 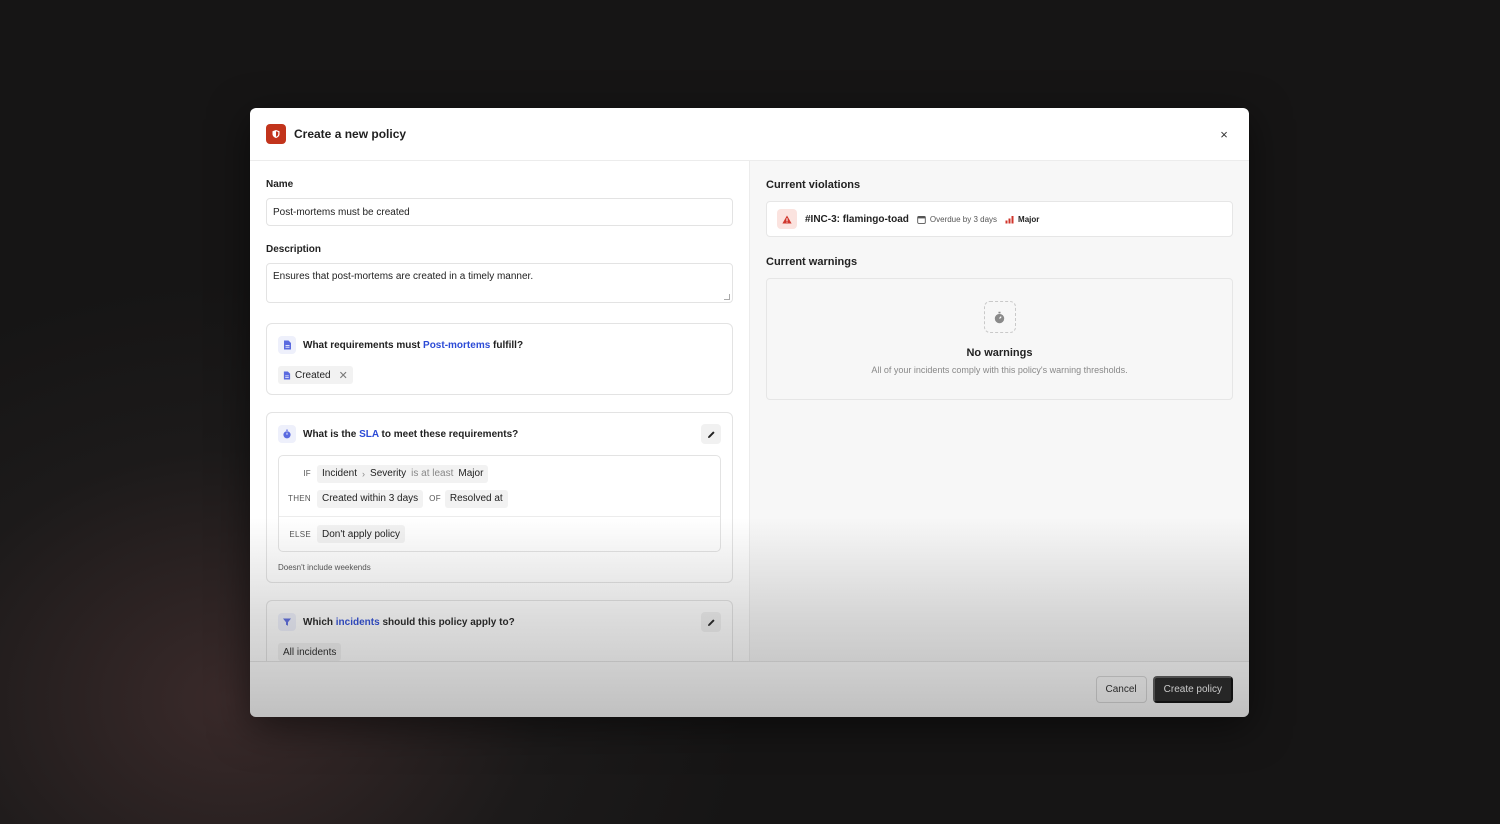 I want to click on modal-footer: Cancel Create policy, so click(x=749, y=689).